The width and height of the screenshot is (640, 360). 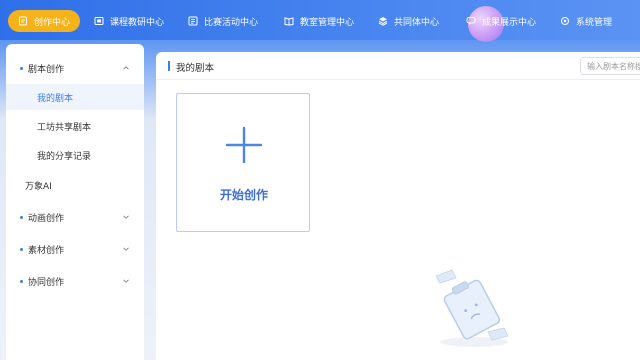 I want to click on start-creation-label: 开始创作, so click(x=243, y=195).